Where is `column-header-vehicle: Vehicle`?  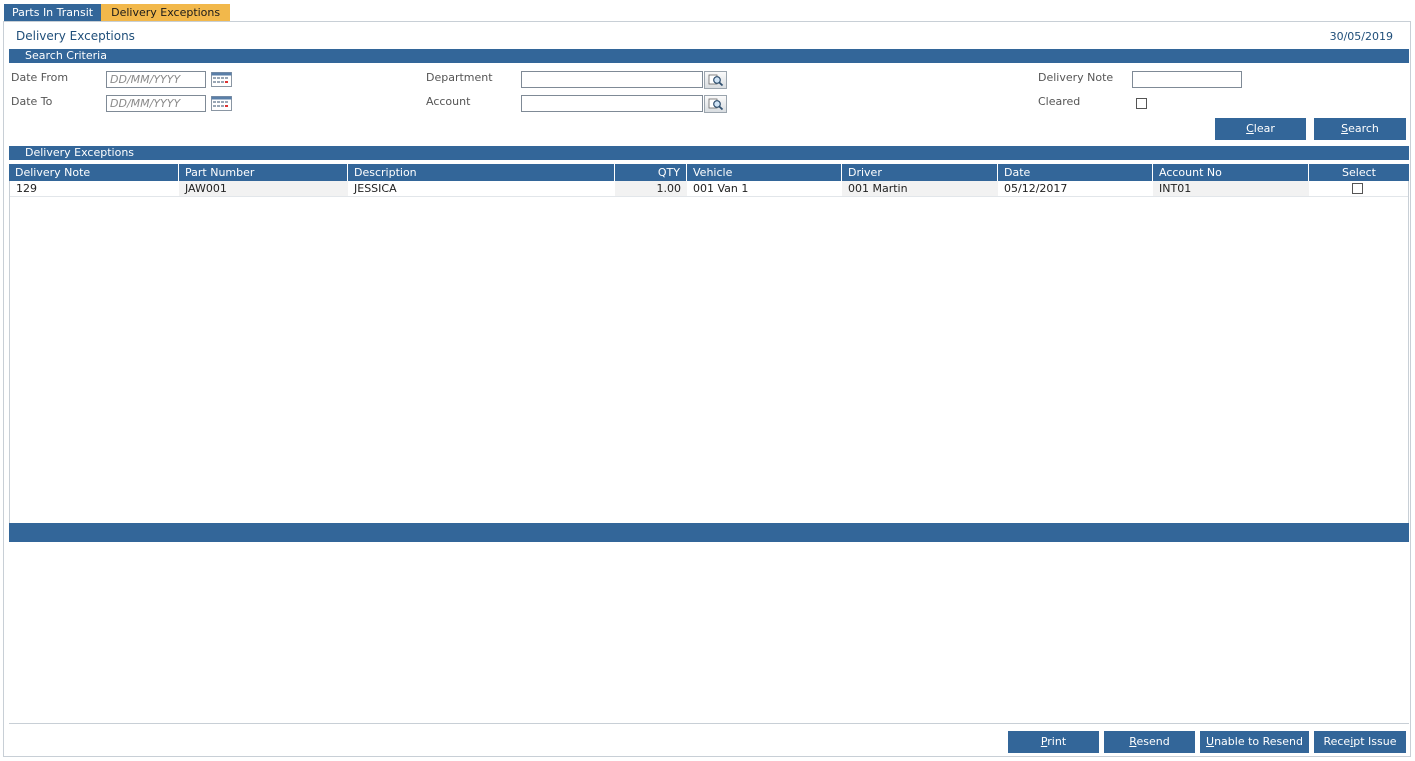 column-header-vehicle: Vehicle is located at coordinates (764, 172).